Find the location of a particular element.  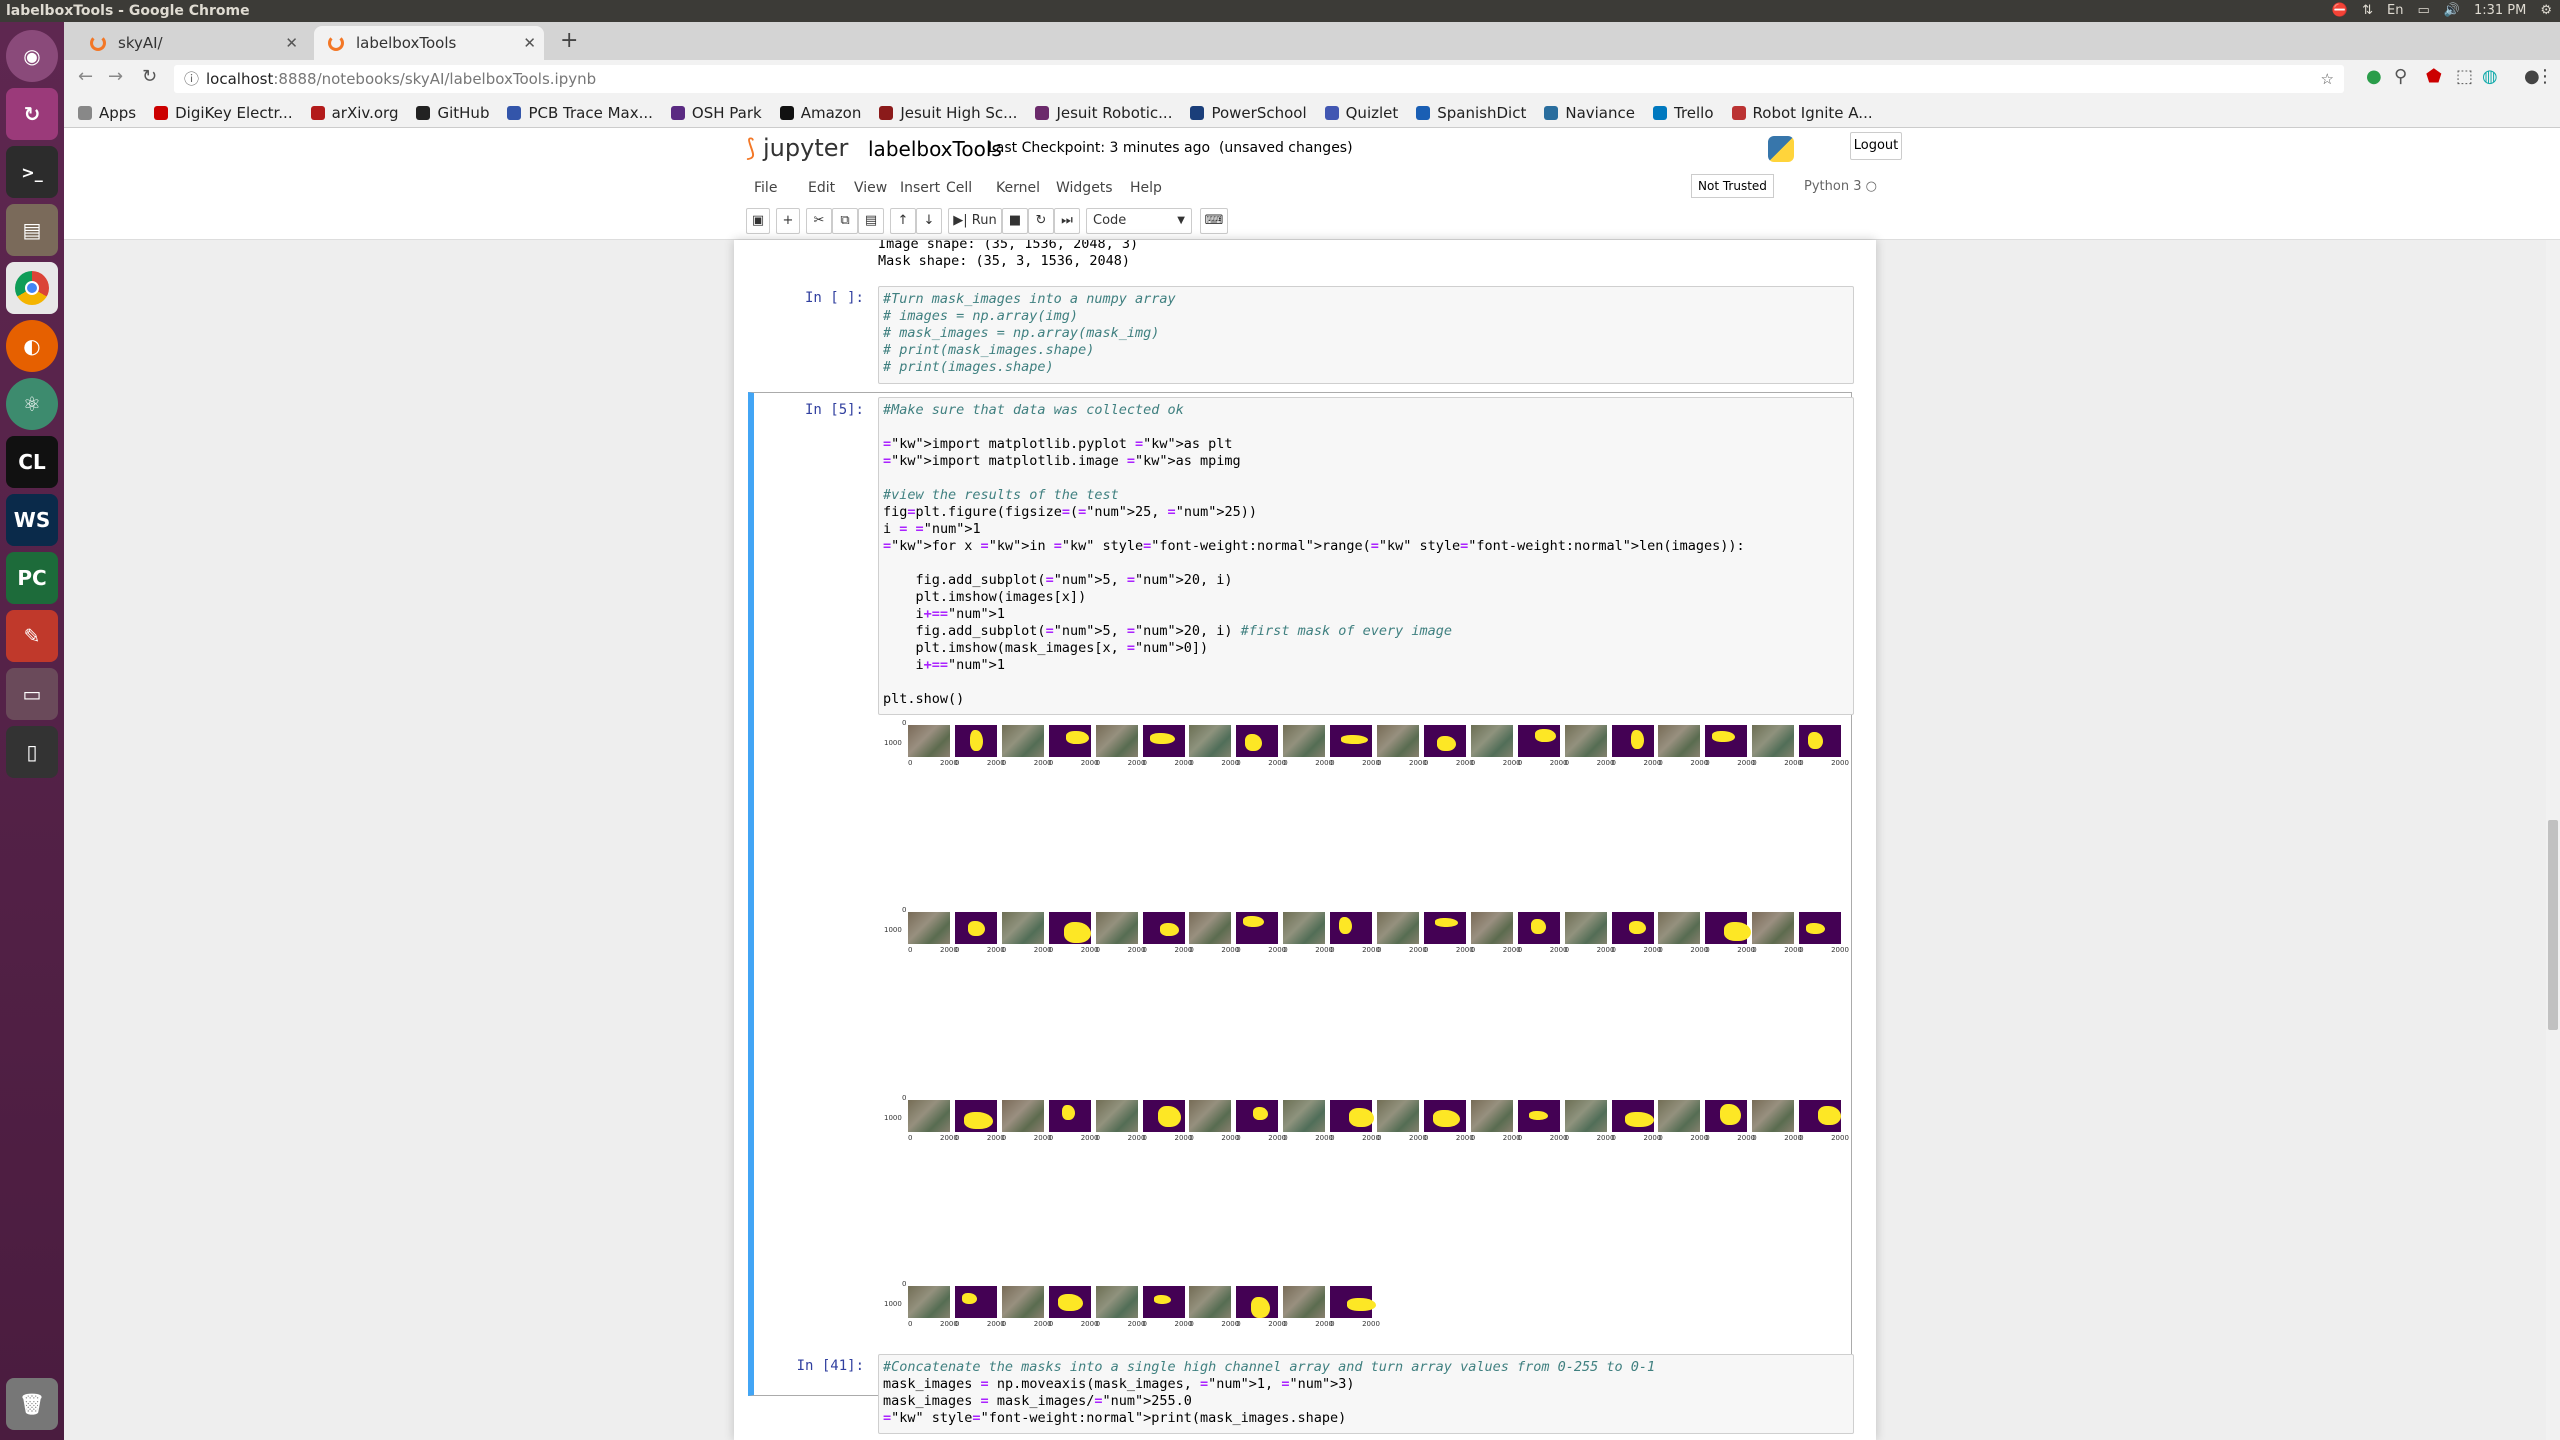

device-icon: ▯ is located at coordinates (32, 752).